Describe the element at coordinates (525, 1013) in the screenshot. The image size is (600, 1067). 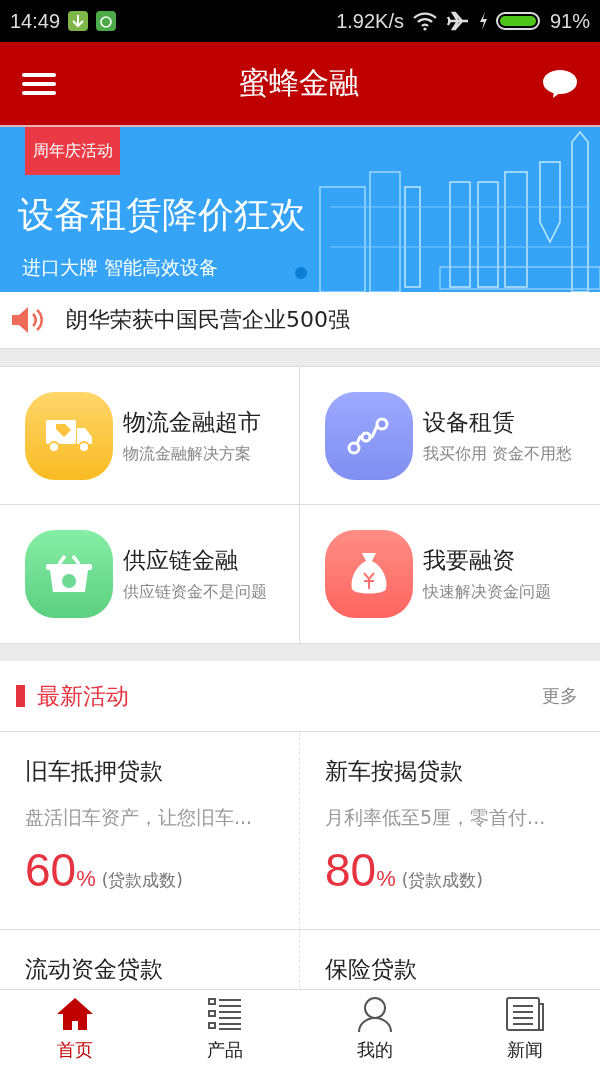
I see `newspaper-icon` at that location.